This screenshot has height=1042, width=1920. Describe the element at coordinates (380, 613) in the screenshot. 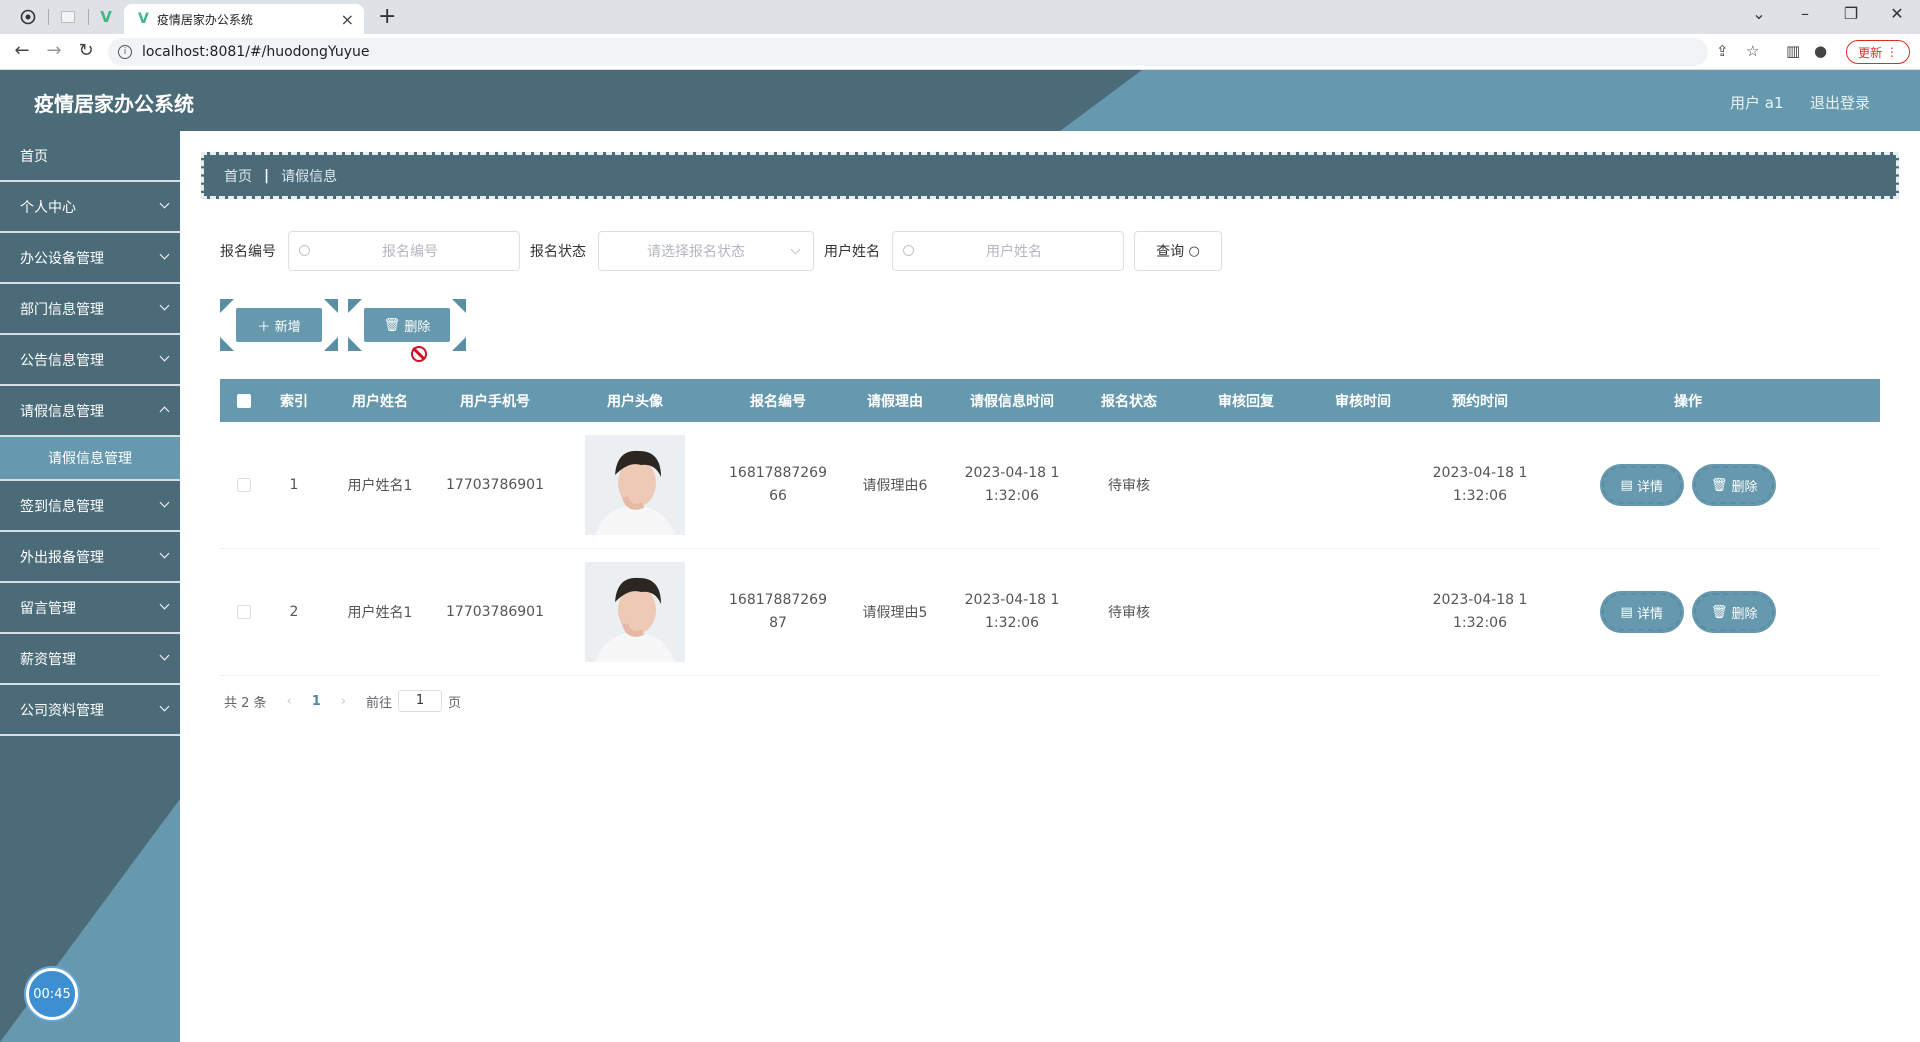

I see `user-name: 用户姓名1` at that location.